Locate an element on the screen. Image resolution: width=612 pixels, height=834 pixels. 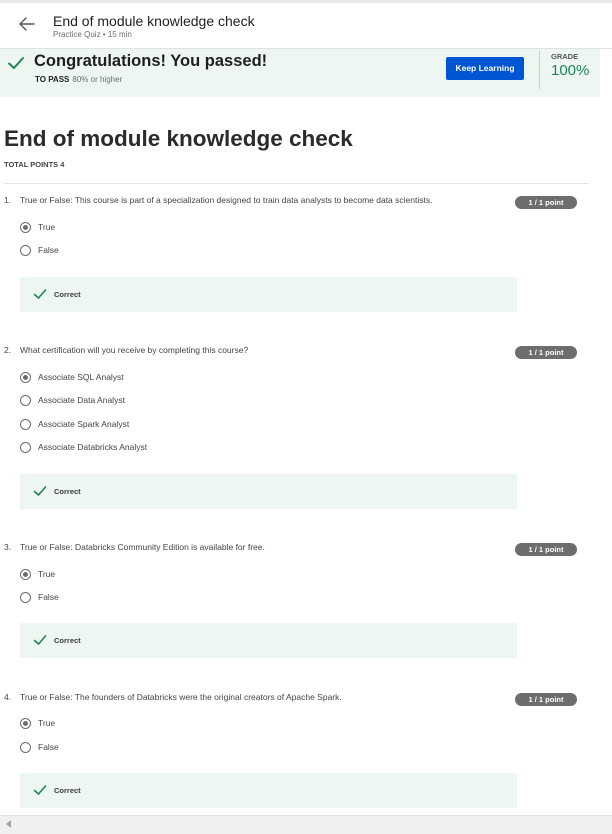
back-button is located at coordinates (27, 24).